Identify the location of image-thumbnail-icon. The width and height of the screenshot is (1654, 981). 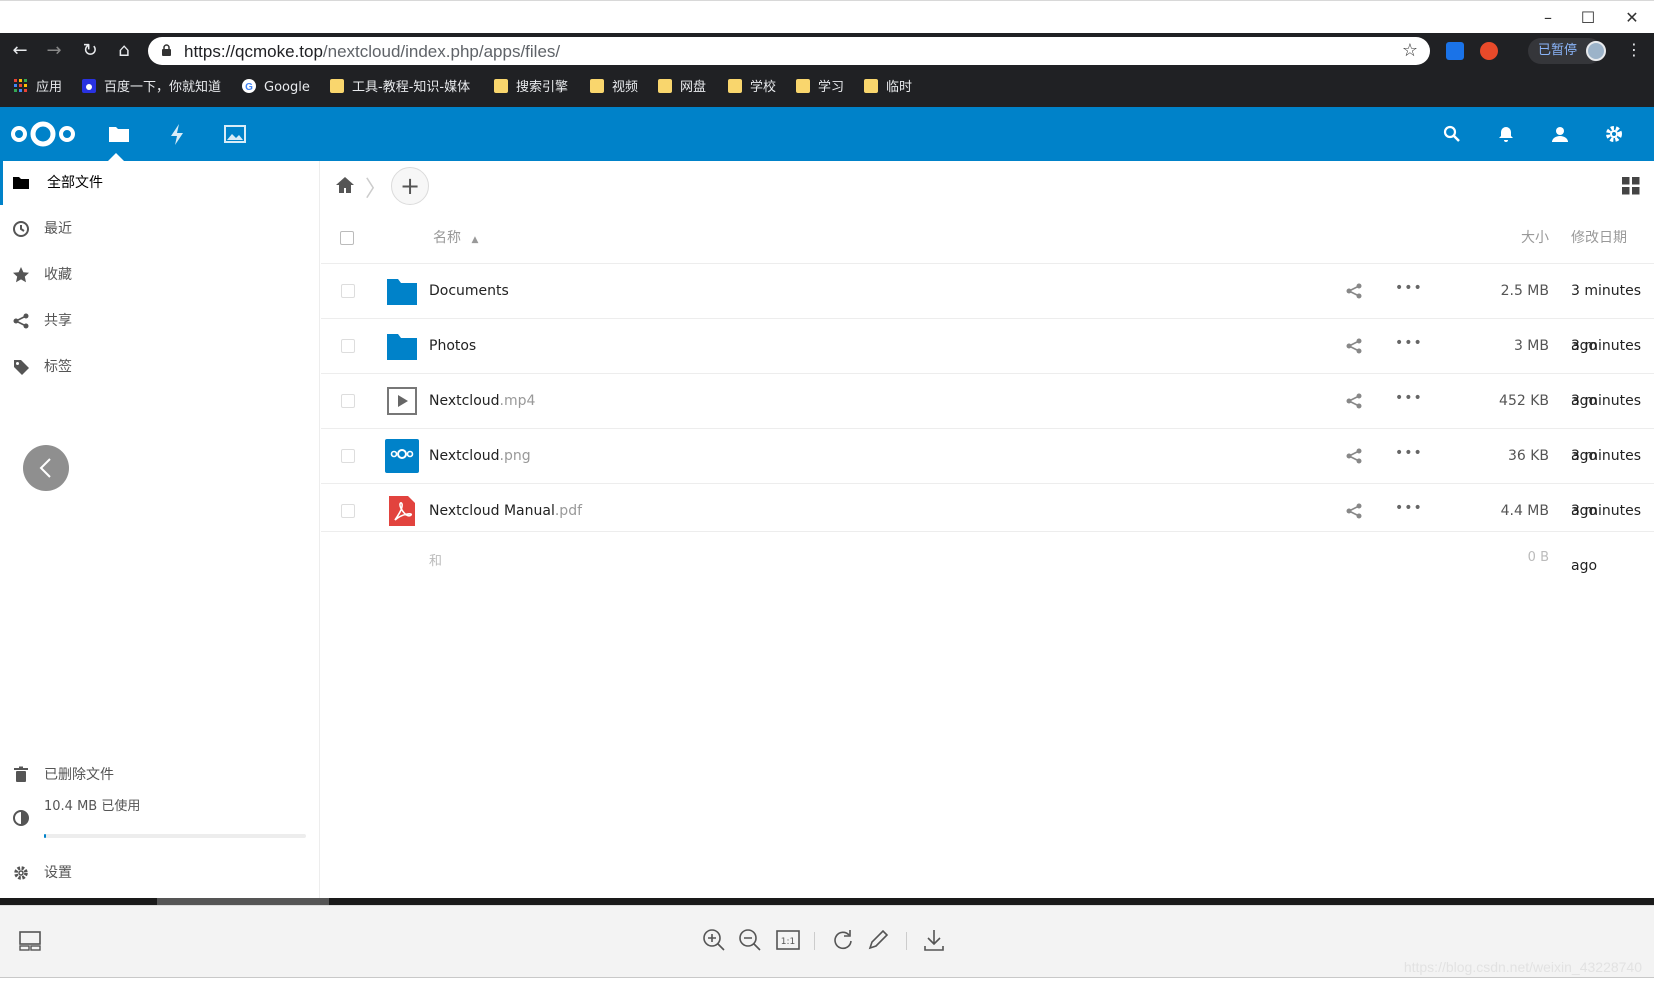
(402, 456).